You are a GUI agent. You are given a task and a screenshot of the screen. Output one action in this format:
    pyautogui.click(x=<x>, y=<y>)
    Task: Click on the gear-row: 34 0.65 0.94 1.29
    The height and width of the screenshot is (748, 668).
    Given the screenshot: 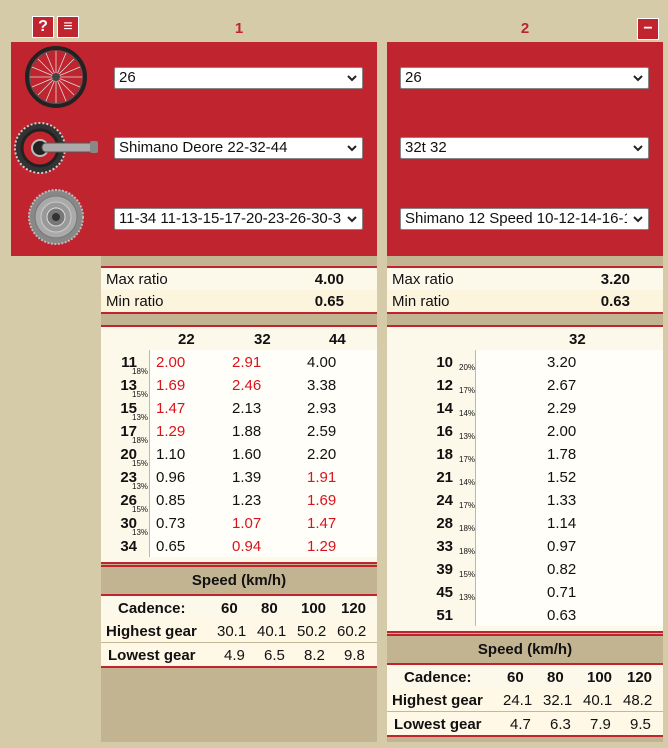 What is the action you would take?
    pyautogui.click(x=239, y=545)
    